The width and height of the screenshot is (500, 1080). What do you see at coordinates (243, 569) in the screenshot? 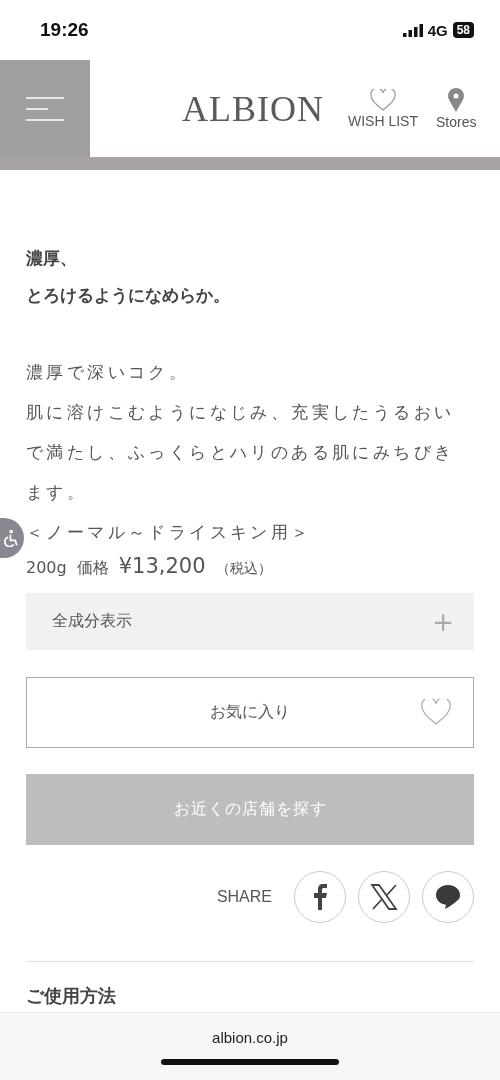
I see `tax-note: （税込）` at bounding box center [243, 569].